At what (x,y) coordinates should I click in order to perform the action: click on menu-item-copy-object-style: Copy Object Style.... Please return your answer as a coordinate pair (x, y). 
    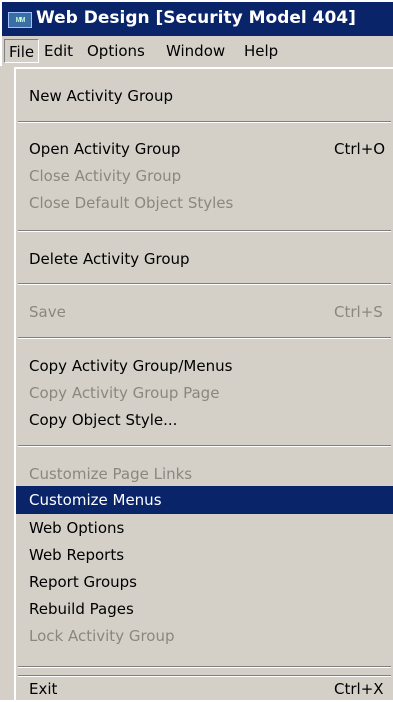
    Looking at the image, I should click on (204, 420).